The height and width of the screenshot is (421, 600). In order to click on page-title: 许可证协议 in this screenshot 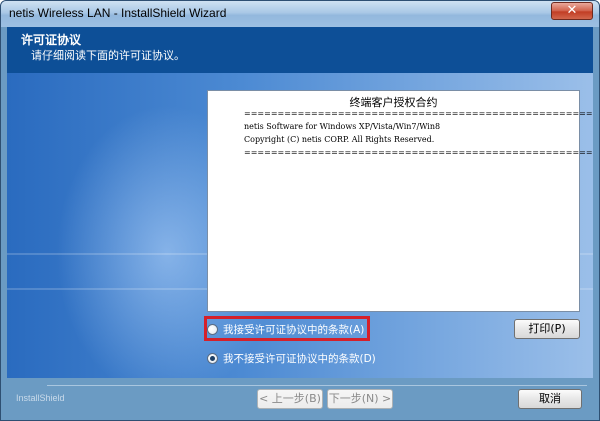, I will do `click(51, 40)`.